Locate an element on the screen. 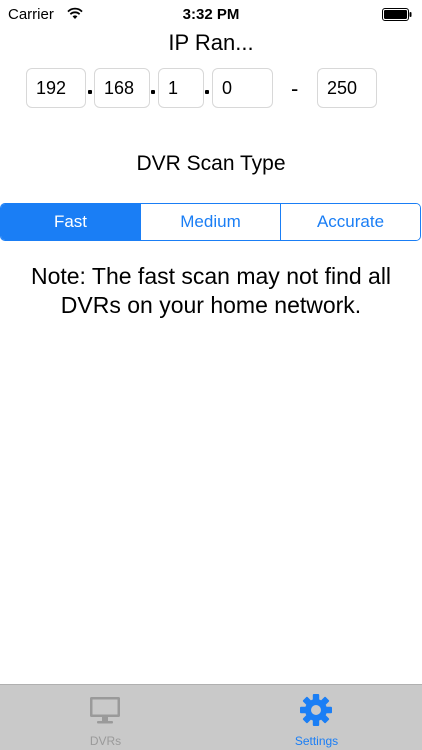 The height and width of the screenshot is (750, 422). status-bar: Carrier 3:32 PM is located at coordinates (211, 14).